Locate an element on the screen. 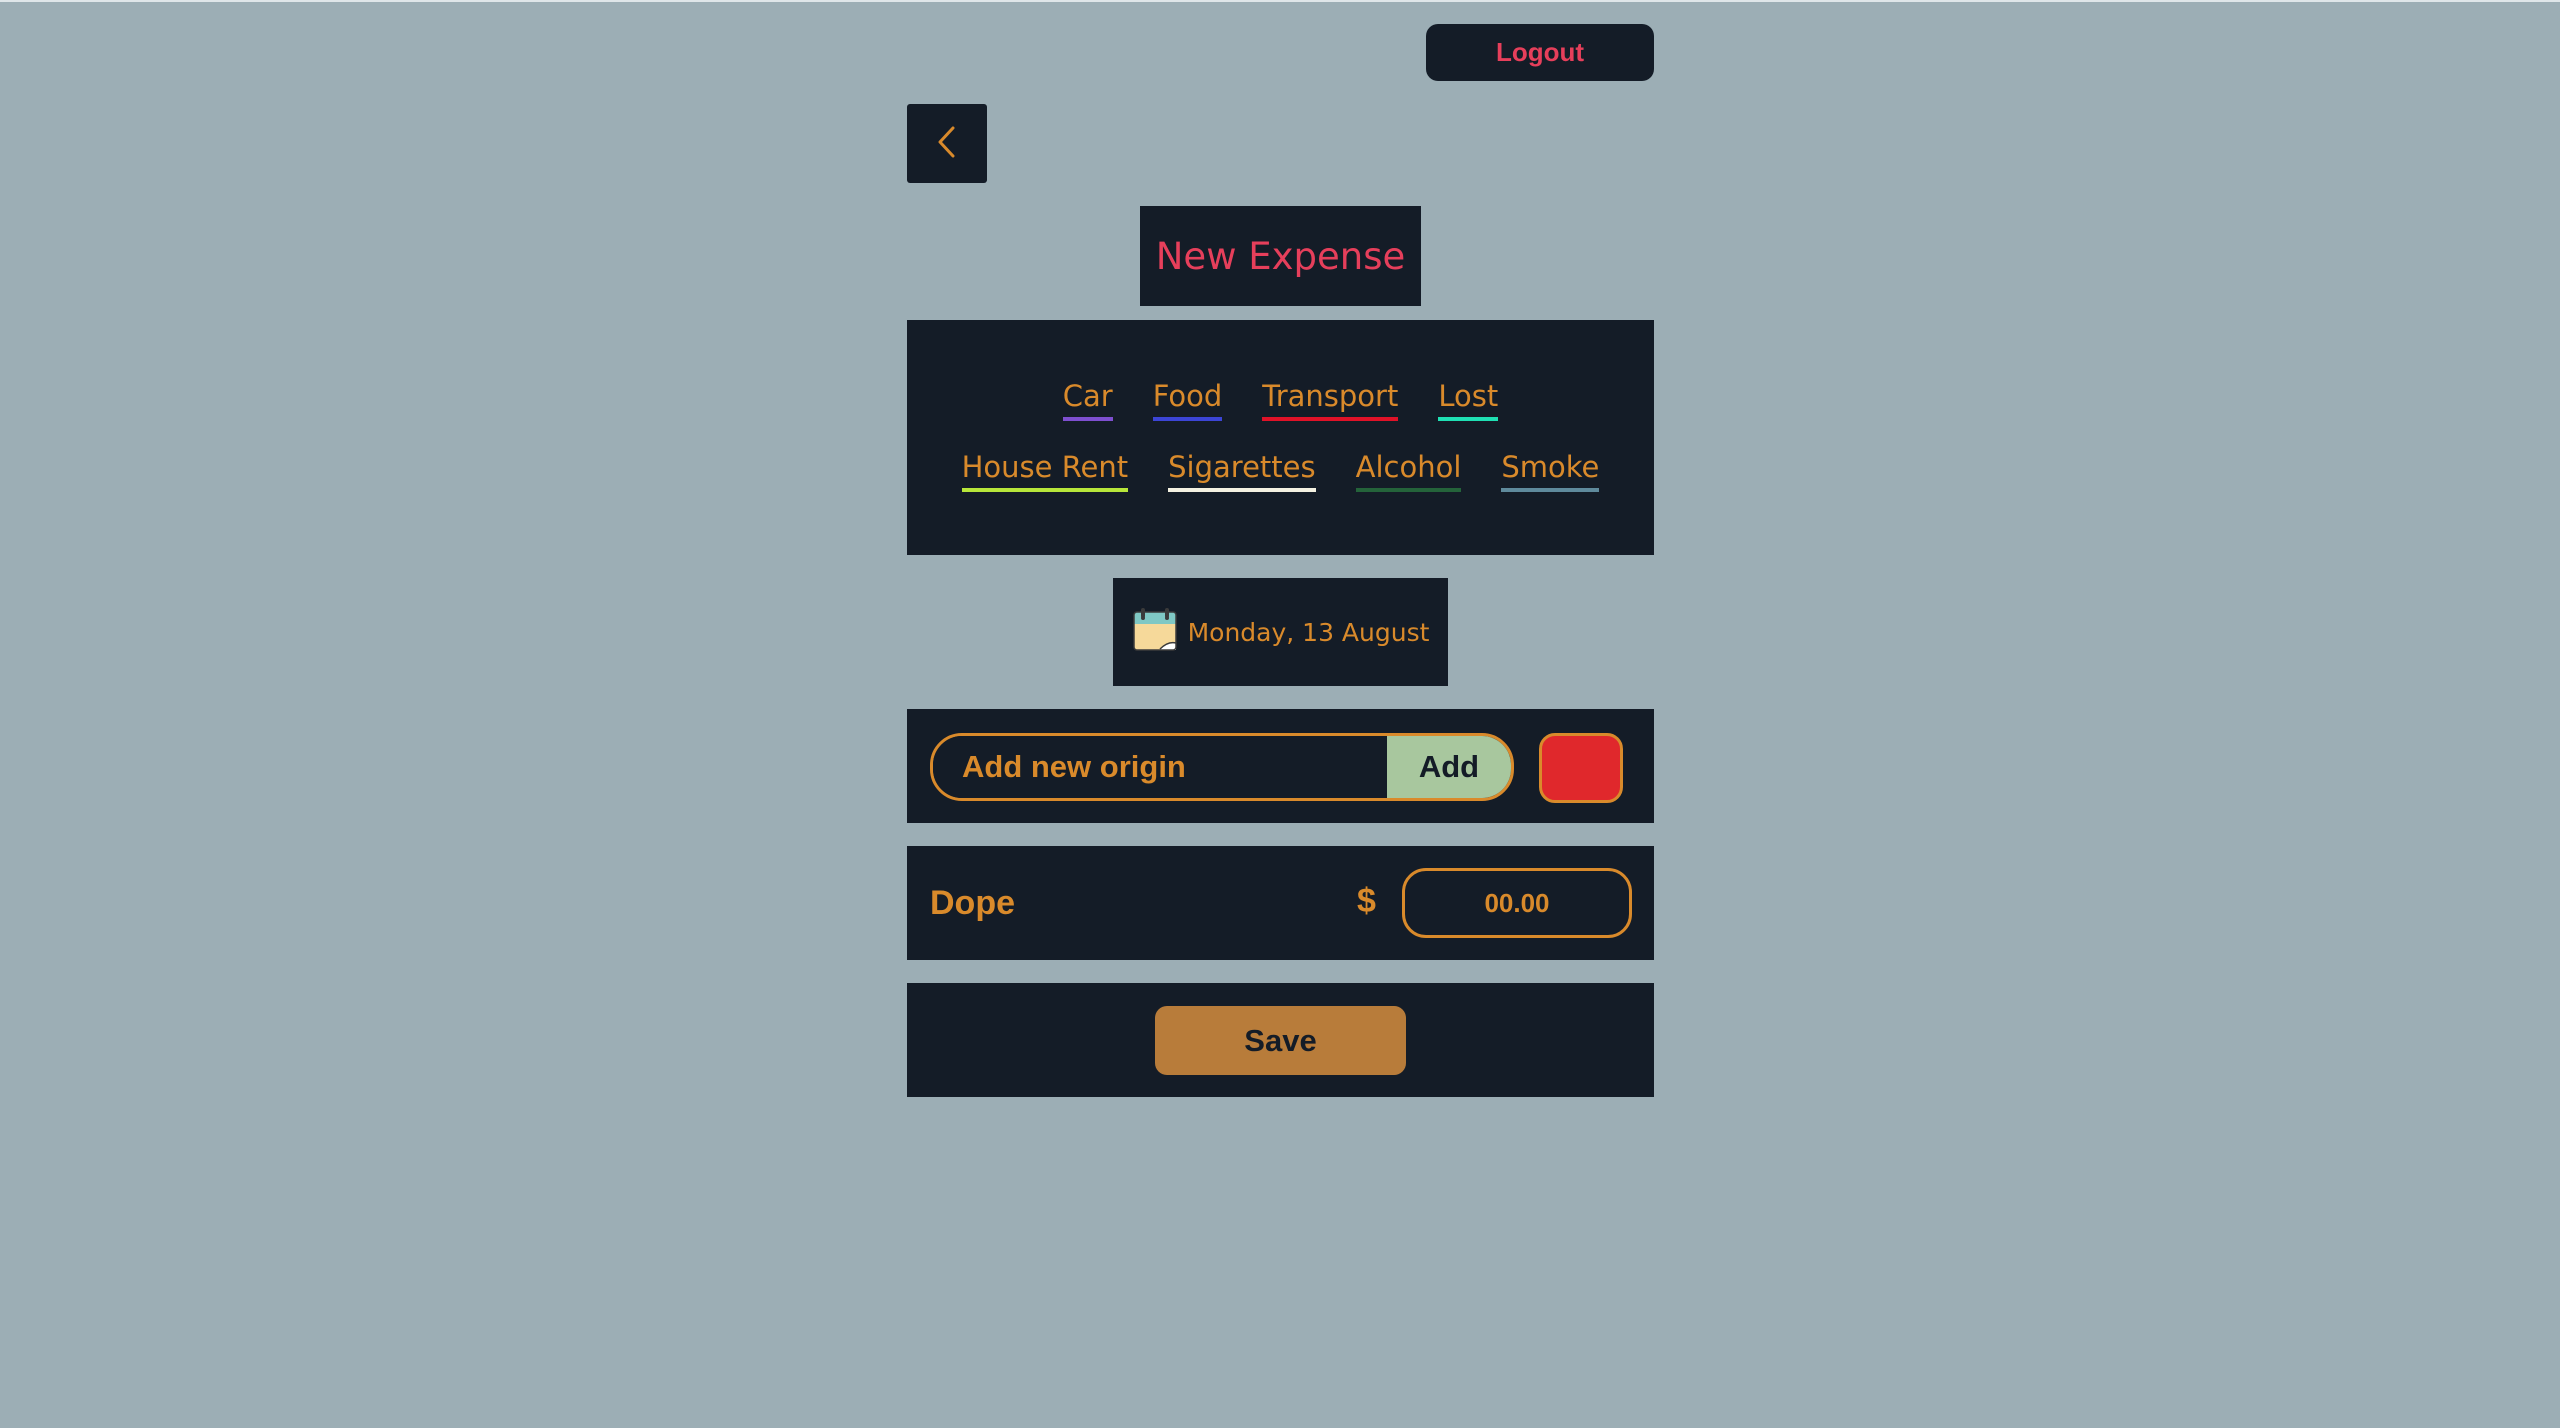  save-panel: Save is located at coordinates (1280, 1040).